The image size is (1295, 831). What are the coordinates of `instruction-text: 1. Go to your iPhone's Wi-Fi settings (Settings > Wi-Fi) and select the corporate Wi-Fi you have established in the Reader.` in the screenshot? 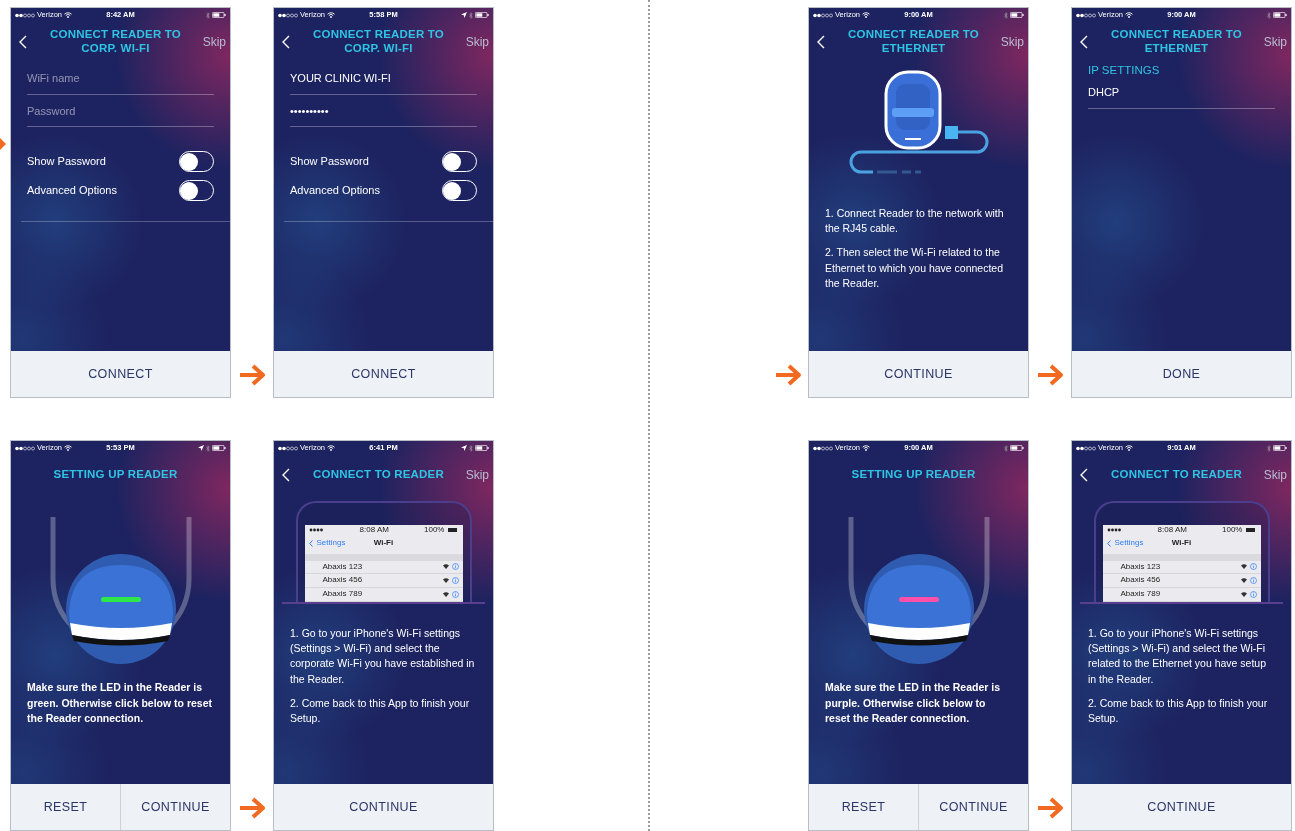 It's located at (383, 656).